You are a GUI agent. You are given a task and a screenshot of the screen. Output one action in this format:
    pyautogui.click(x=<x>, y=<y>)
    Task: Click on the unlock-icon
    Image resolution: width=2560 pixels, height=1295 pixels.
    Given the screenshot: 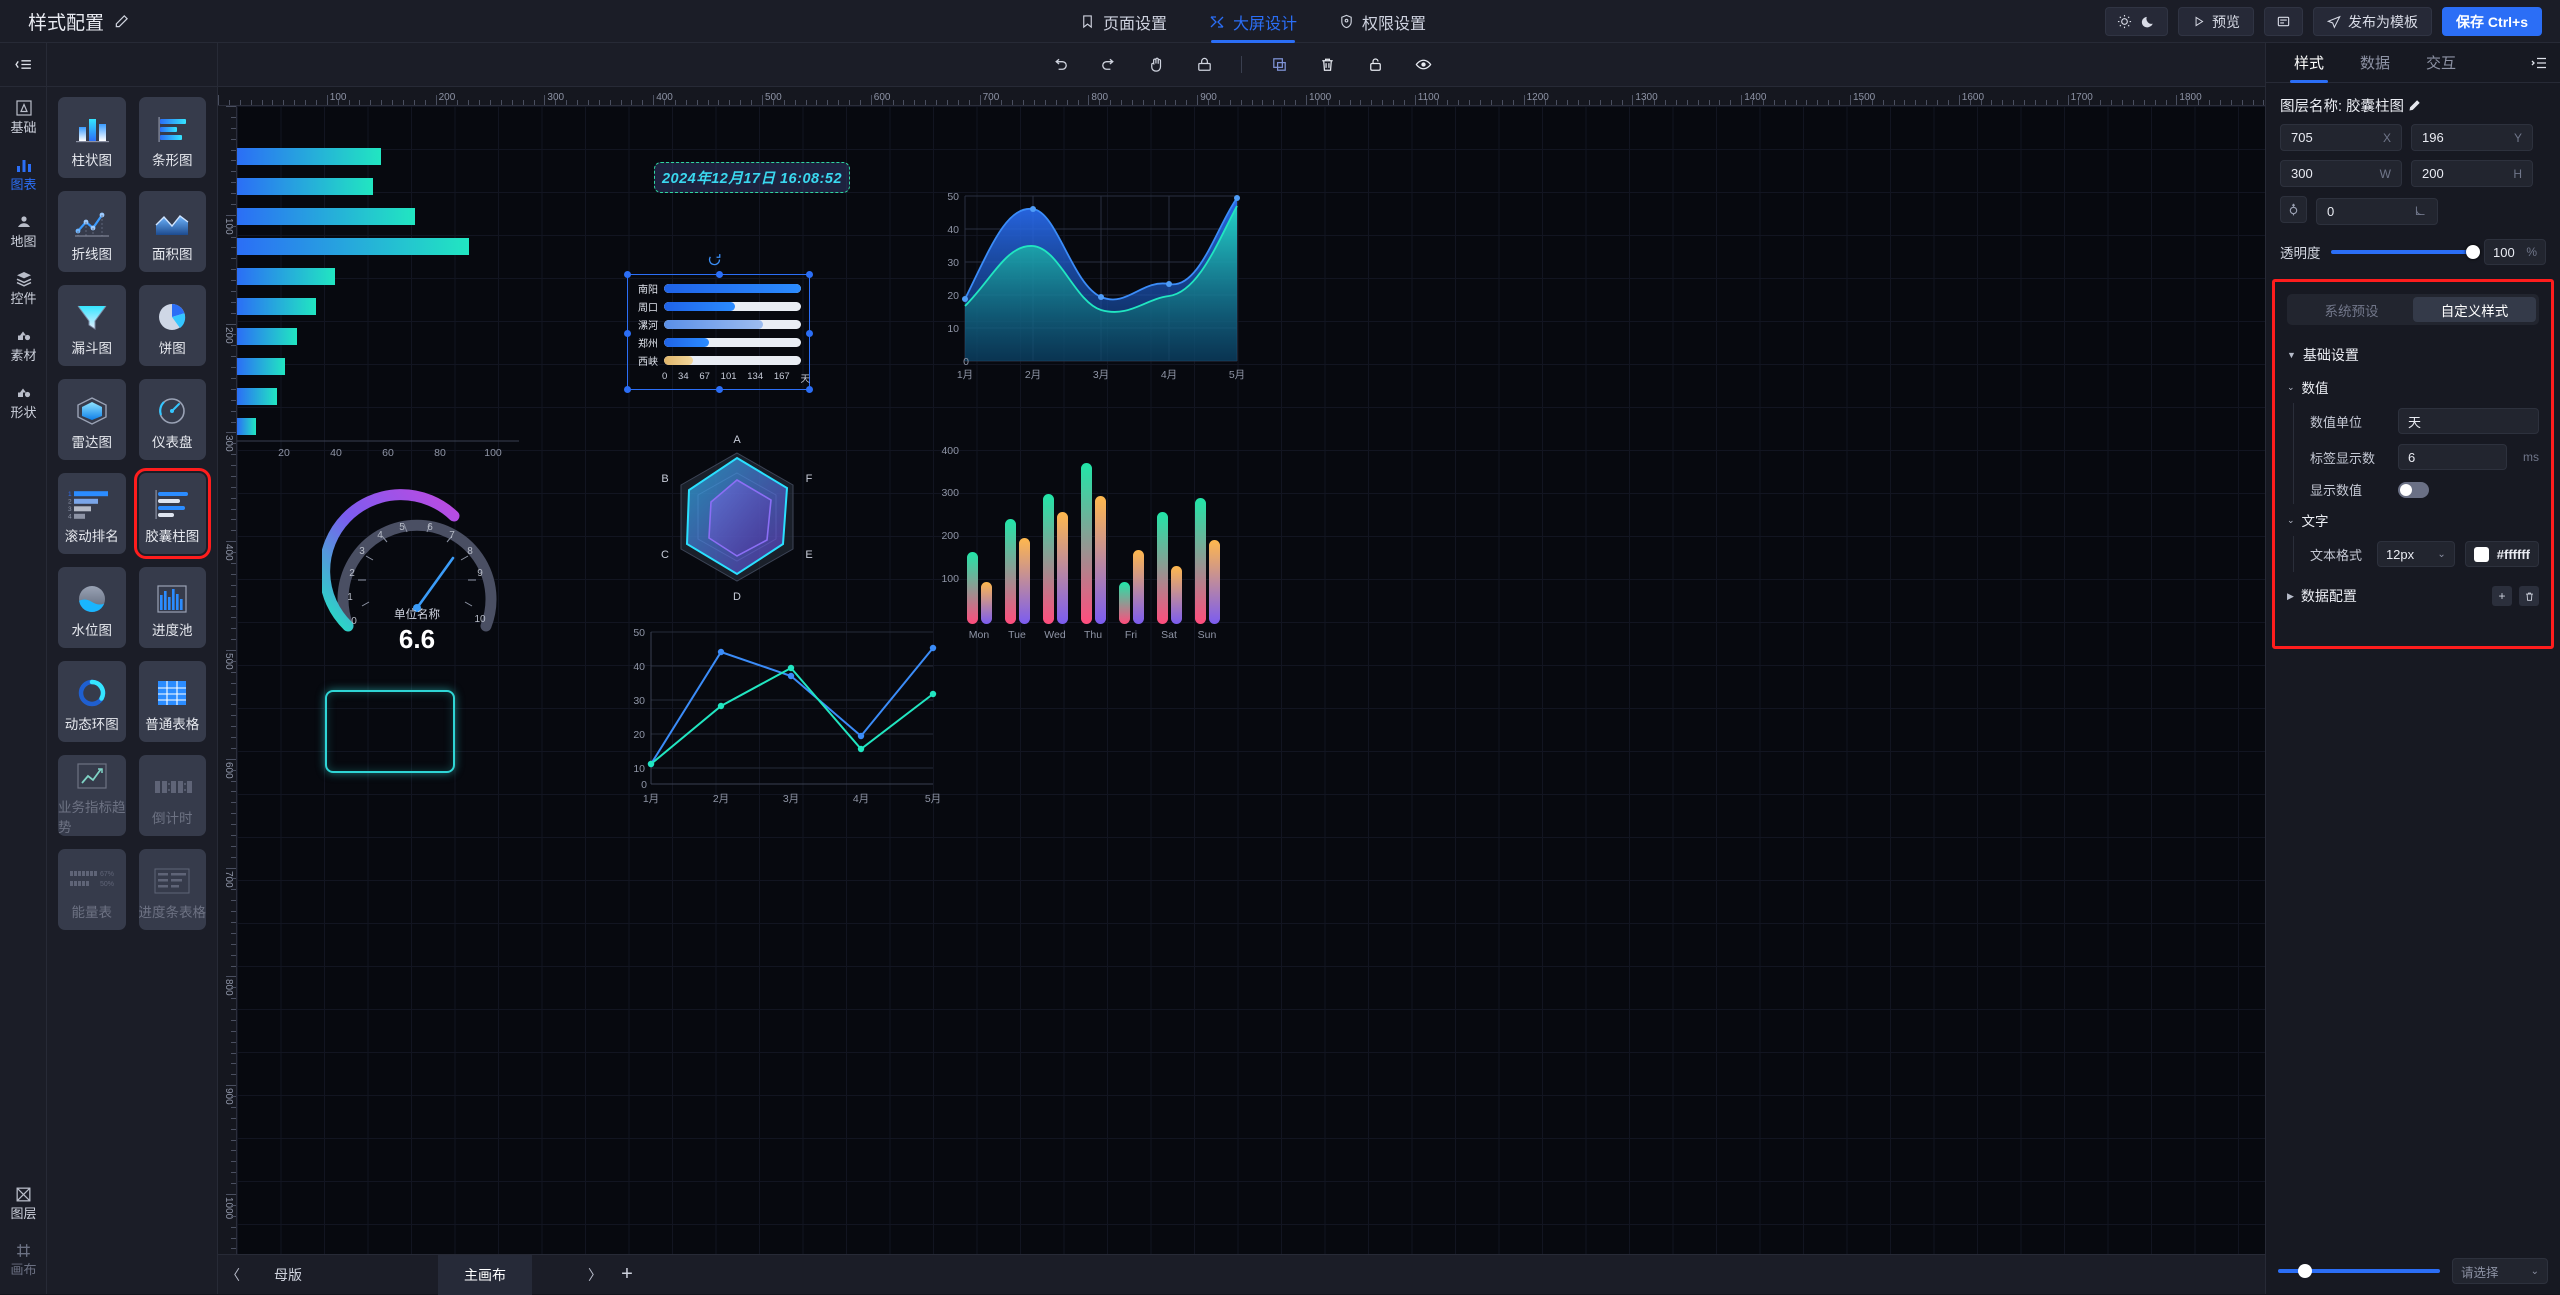 What is the action you would take?
    pyautogui.click(x=1375, y=65)
    